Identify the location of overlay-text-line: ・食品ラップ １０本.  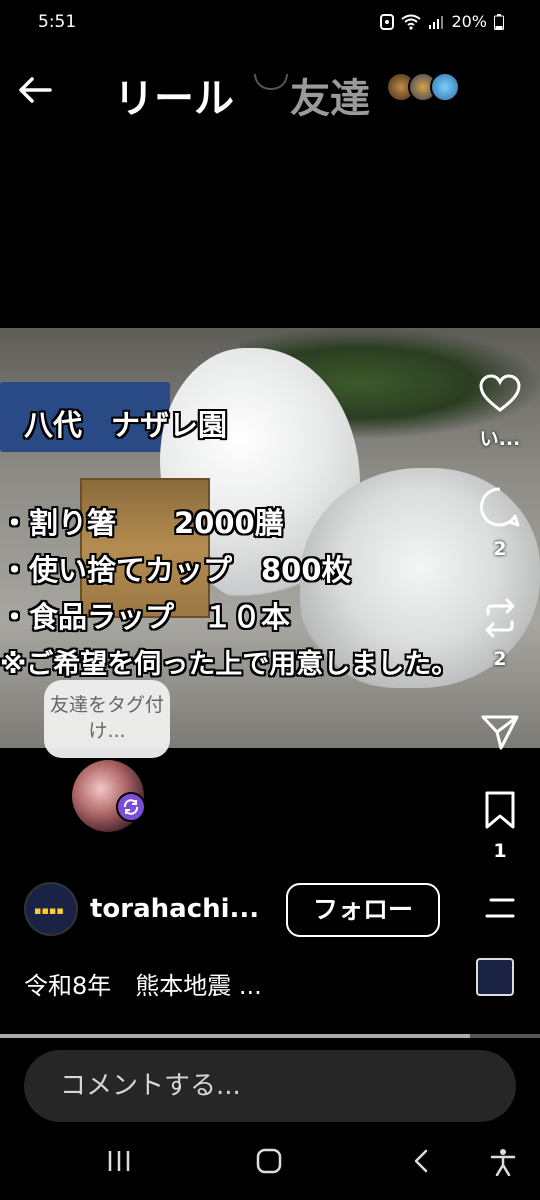
(145, 617).